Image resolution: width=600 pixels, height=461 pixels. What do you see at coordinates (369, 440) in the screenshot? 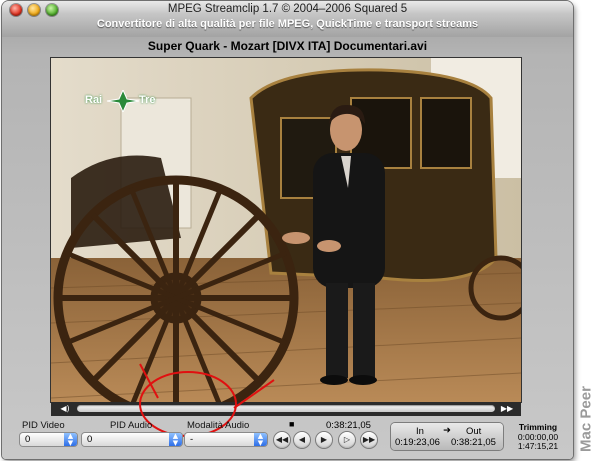
I see `fast-forward-button: ▶▶` at bounding box center [369, 440].